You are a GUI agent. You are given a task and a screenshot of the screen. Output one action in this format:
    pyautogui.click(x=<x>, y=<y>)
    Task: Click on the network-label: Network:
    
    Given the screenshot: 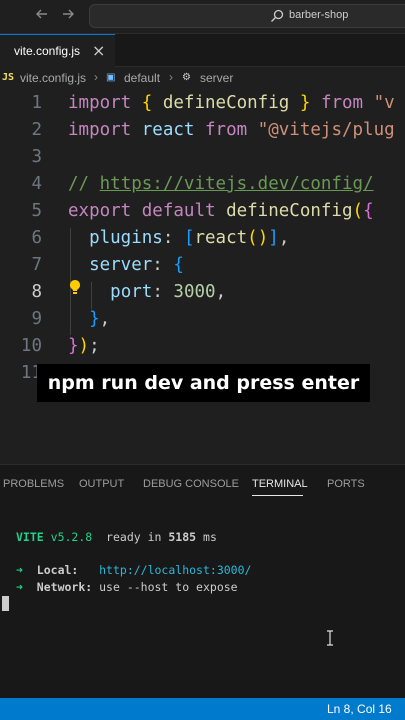 What is the action you would take?
    pyautogui.click(x=64, y=587)
    